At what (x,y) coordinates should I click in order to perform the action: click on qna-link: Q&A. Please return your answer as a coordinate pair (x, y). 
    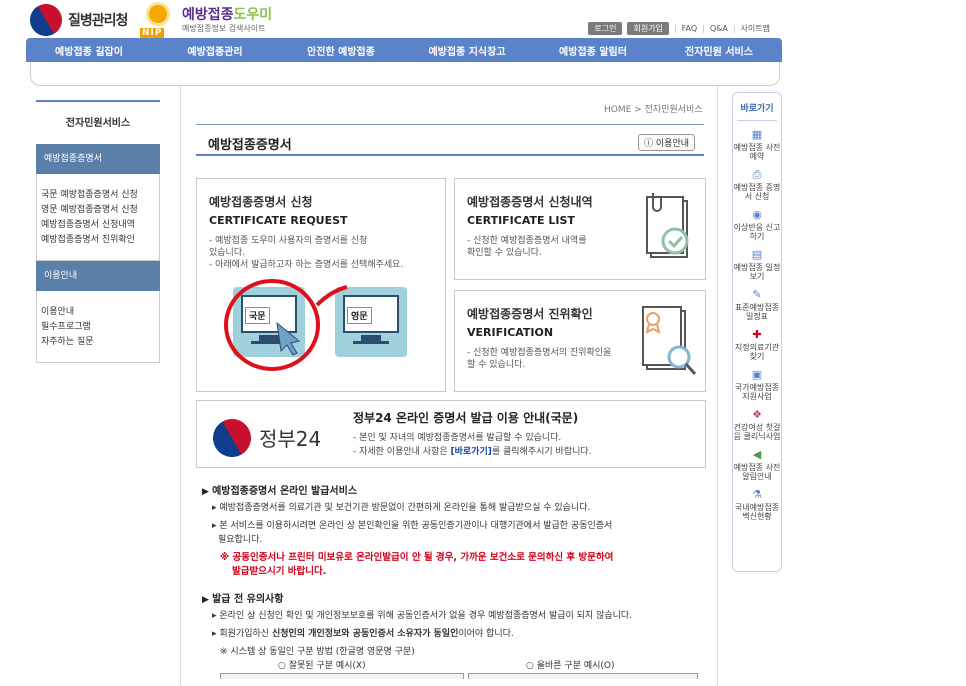
    Looking at the image, I should click on (719, 28).